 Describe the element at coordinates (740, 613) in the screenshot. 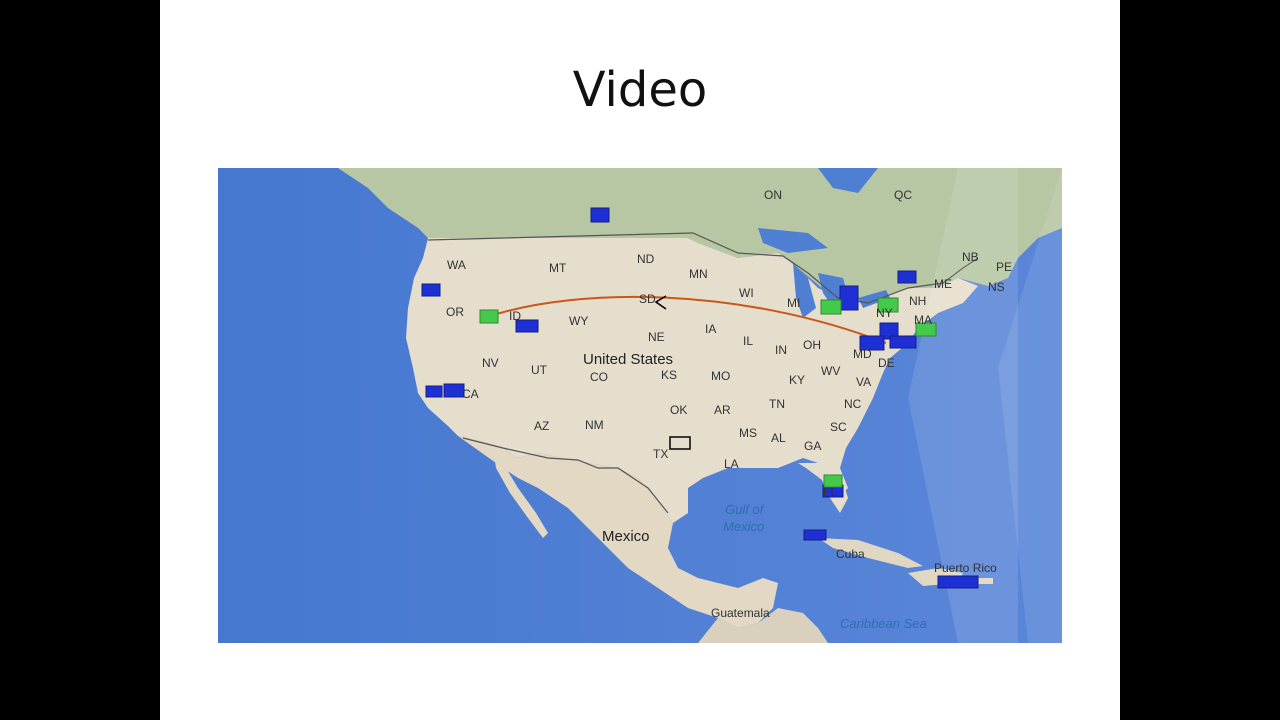

I see `label-guatemala: Guatemala` at that location.